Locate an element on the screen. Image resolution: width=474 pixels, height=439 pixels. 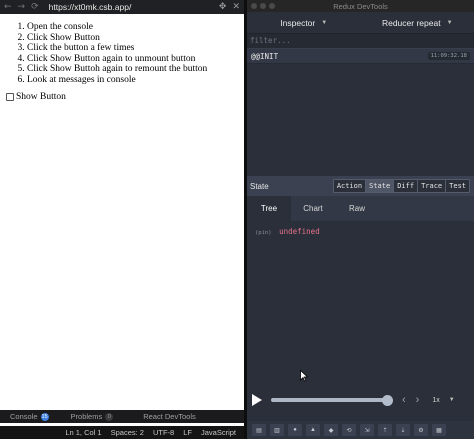
speed-value: 1x is located at coordinates (436, 400).